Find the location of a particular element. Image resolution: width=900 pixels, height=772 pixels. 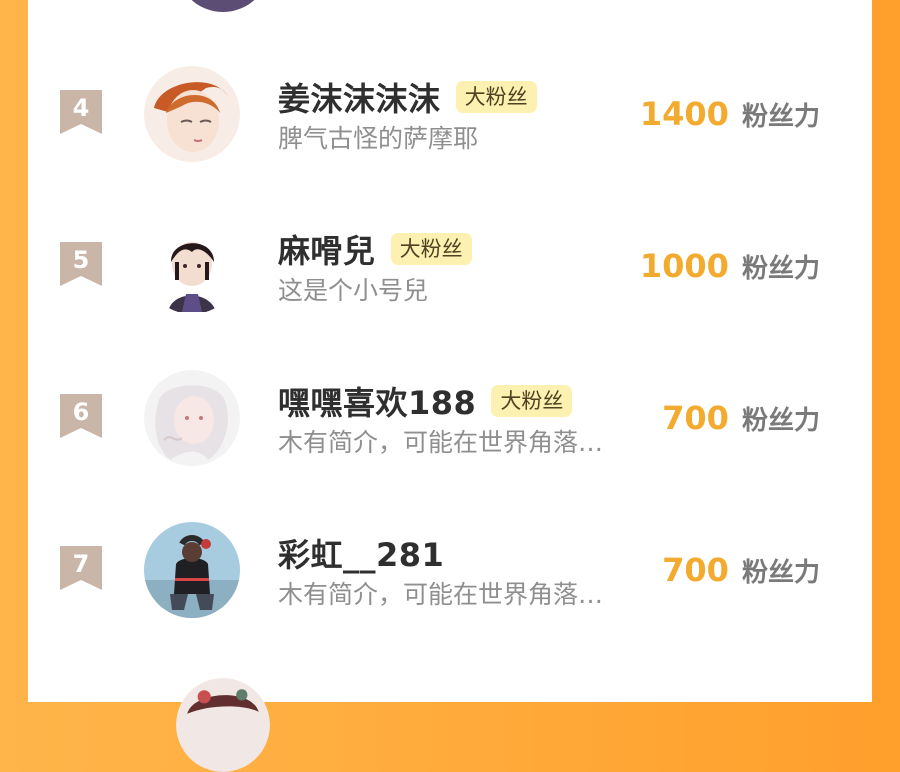

user-name: 彩虹__281 is located at coordinates (361, 553).